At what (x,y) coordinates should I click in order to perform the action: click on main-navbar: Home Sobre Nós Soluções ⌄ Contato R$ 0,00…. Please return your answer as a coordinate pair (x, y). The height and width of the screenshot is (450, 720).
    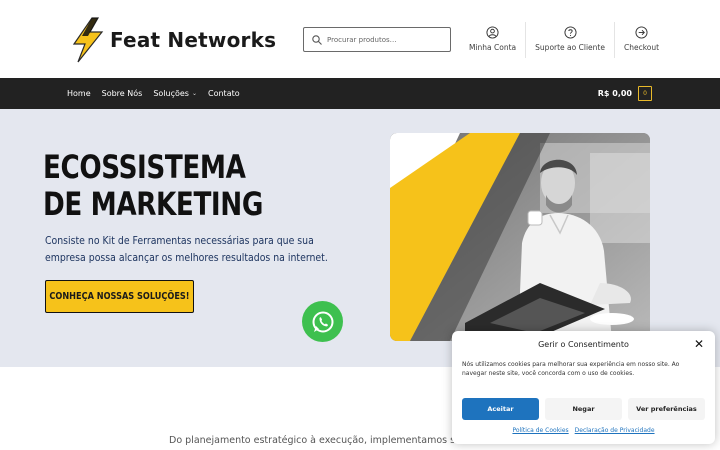
    Looking at the image, I should click on (360, 93).